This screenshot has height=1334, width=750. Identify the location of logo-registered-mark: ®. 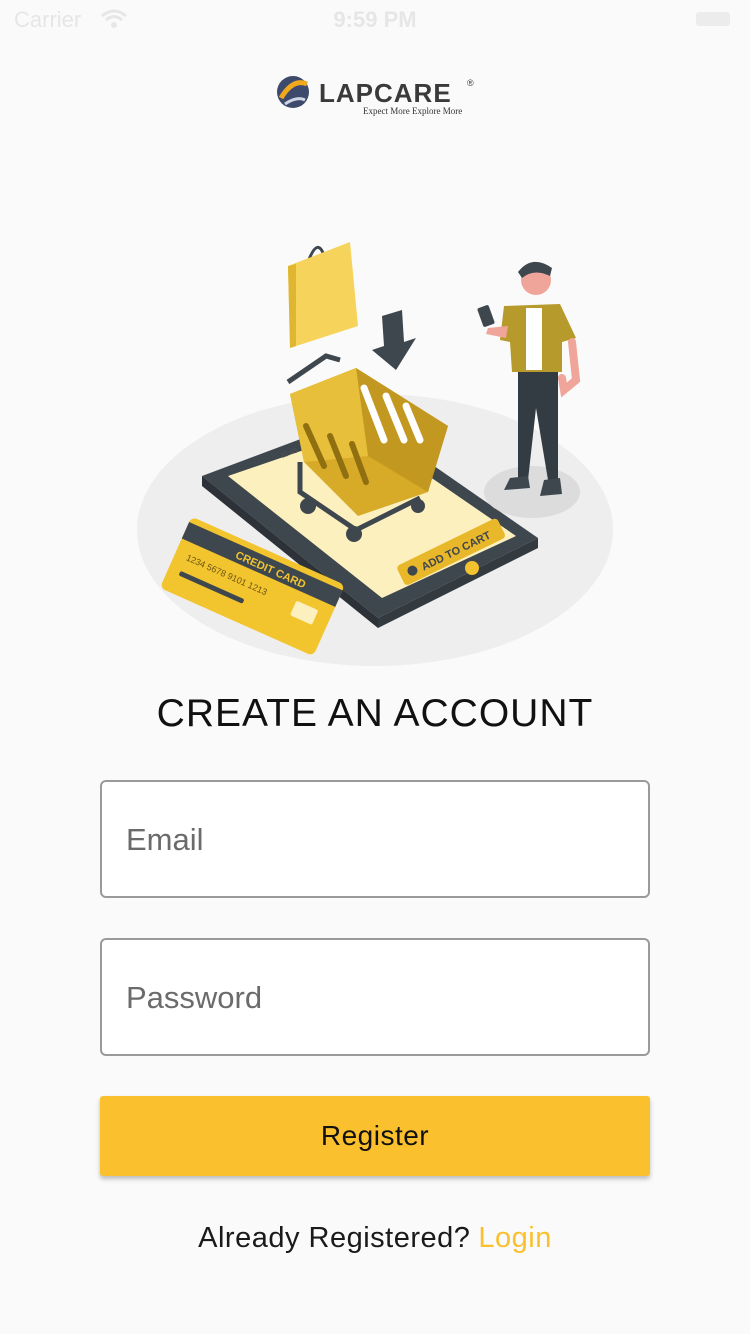
(470, 83).